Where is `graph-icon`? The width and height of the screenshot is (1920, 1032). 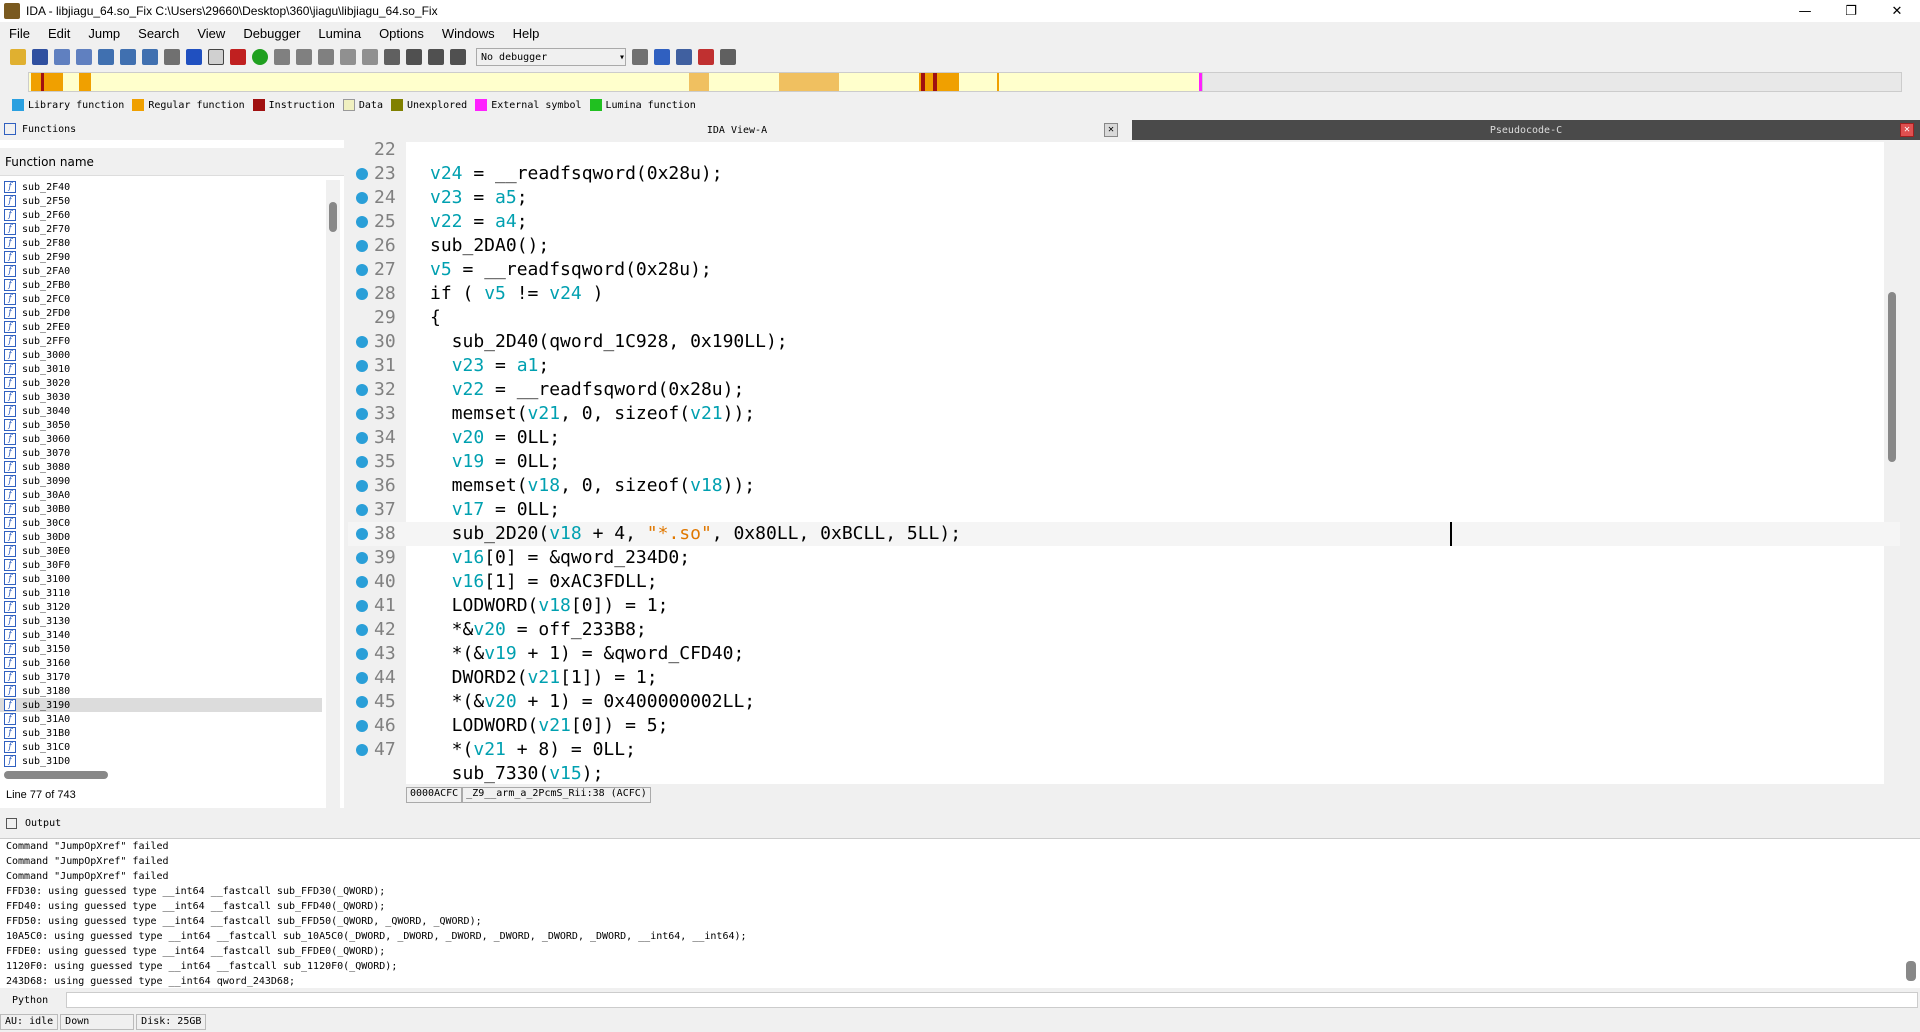 graph-icon is located at coordinates (370, 57).